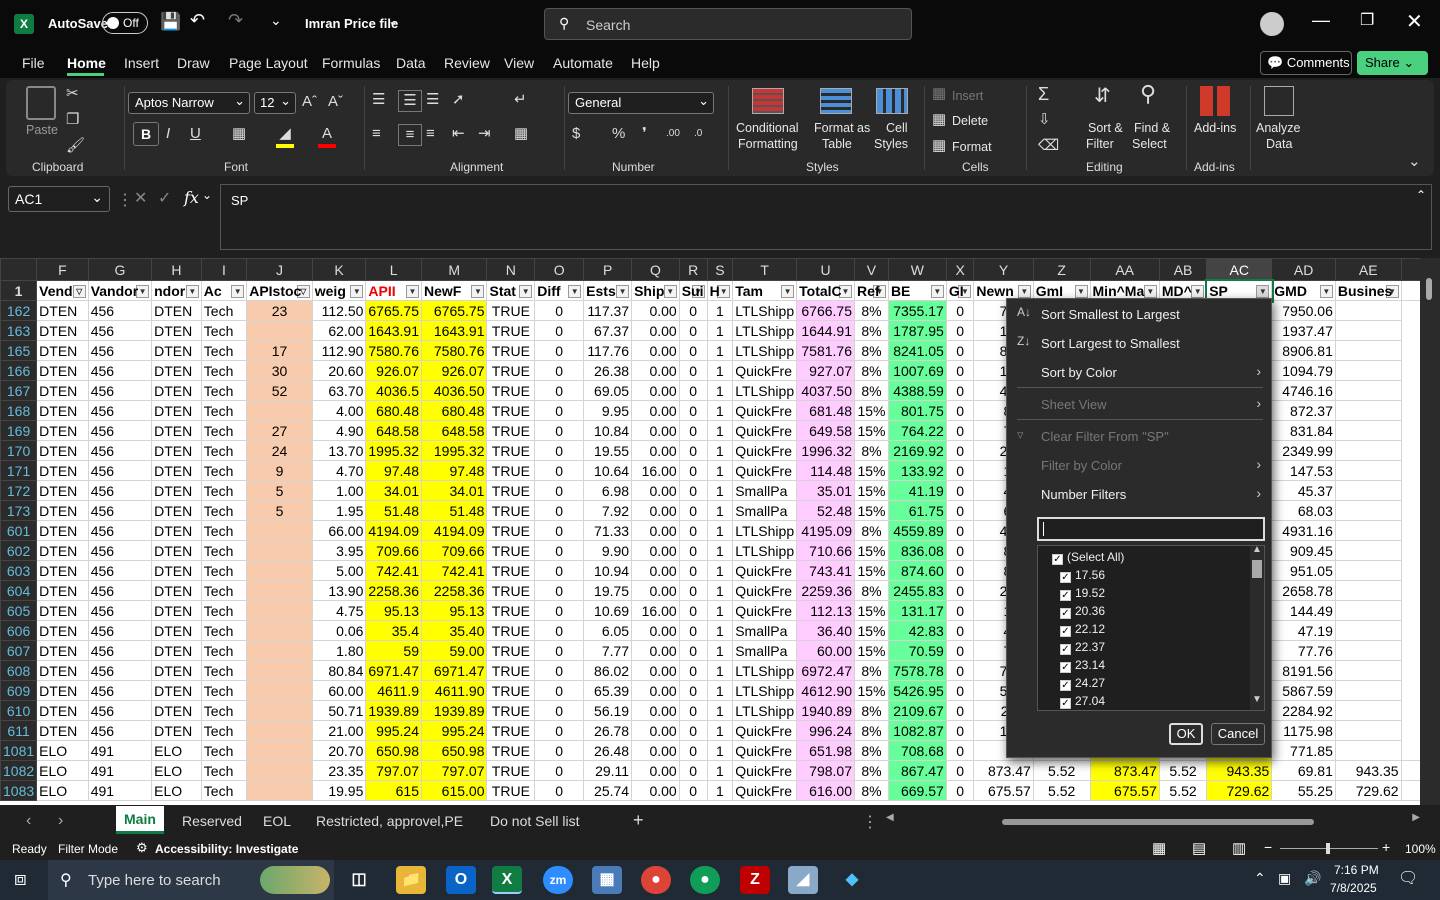 This screenshot has width=1440, height=900. I want to click on chrome-icon: ●, so click(656, 880).